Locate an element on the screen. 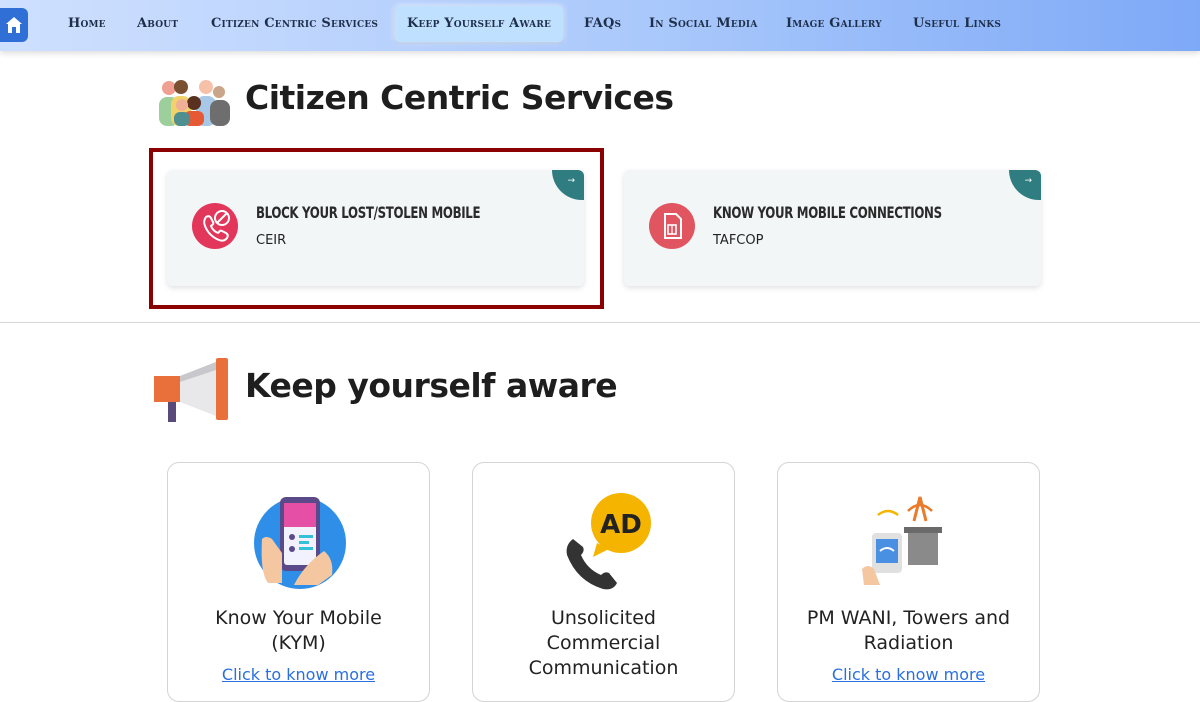  nav-in-social-media: In Social Media is located at coordinates (703, 24).